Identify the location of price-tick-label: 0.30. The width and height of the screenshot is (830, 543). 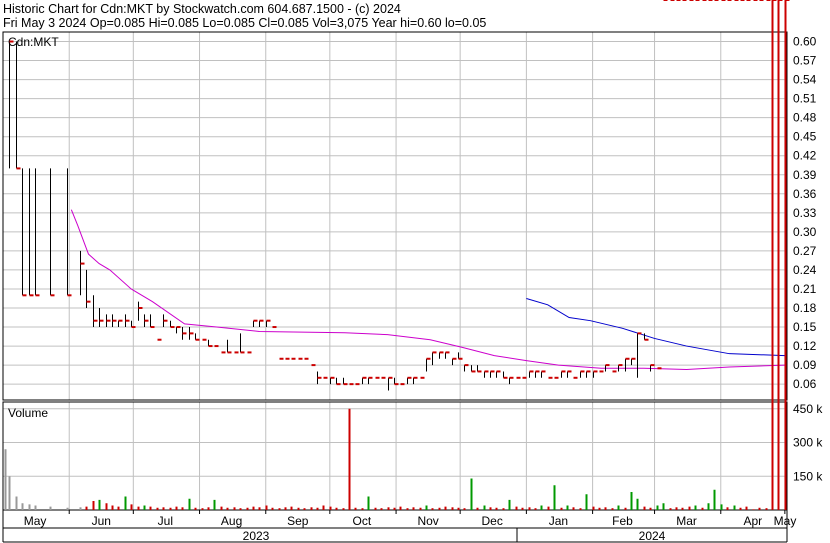
(805, 232).